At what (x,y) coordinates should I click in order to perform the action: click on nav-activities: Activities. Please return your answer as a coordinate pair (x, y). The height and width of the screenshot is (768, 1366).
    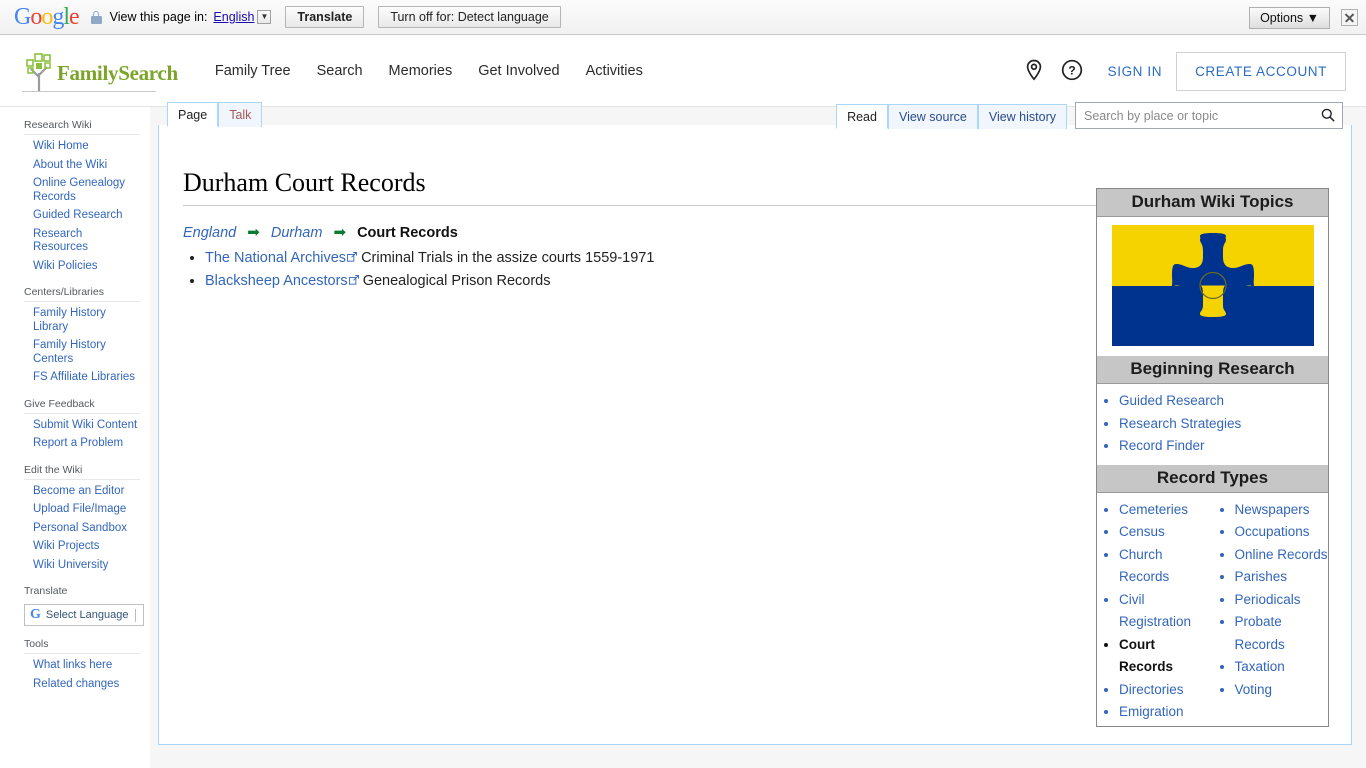
    Looking at the image, I should click on (614, 71).